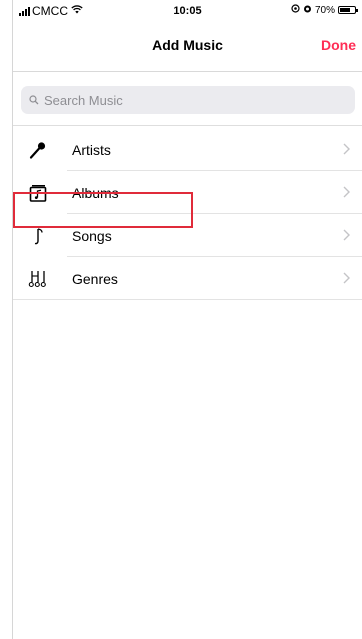  I want to click on status-right: 70%, so click(324, 10).